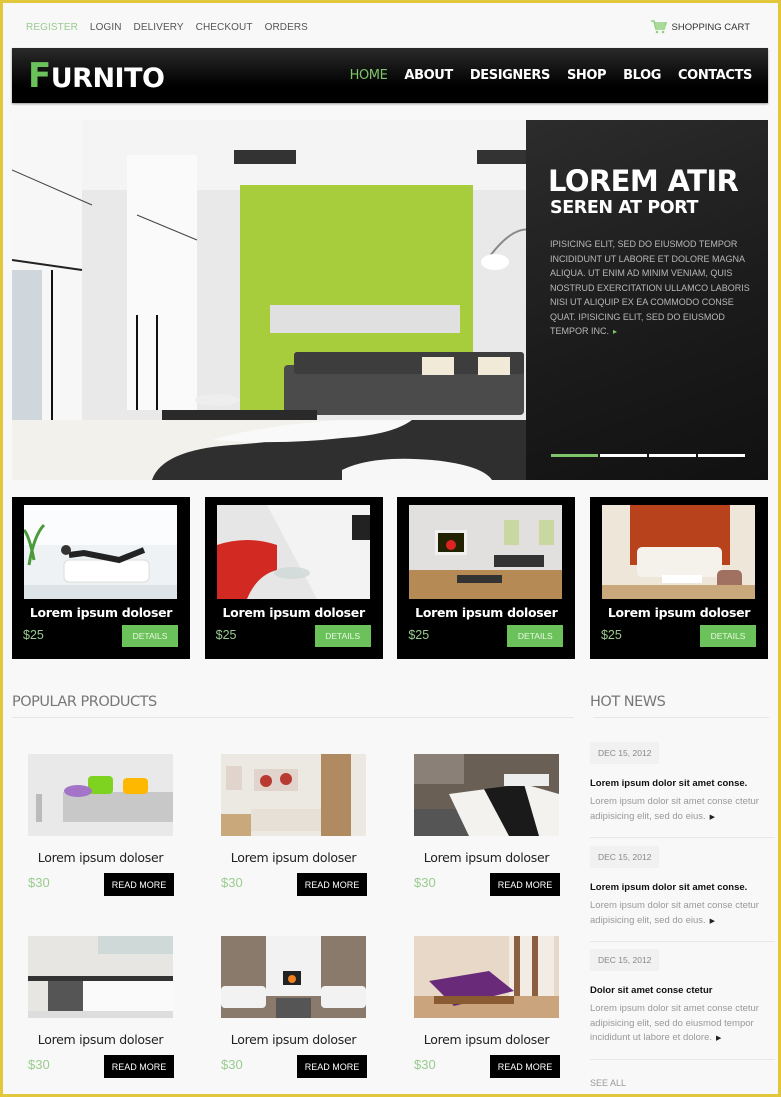 Image resolution: width=781 pixels, height=1097 pixels. What do you see at coordinates (642, 75) in the screenshot?
I see `nav-blog: BLOG` at bounding box center [642, 75].